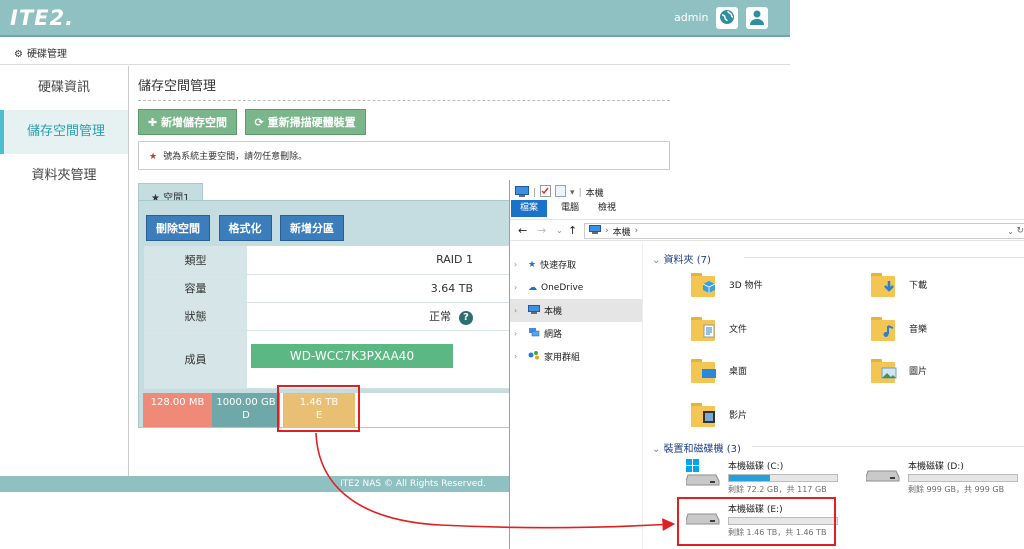  I want to click on group-label: 裝置和磁碟機 (3), so click(702, 449).